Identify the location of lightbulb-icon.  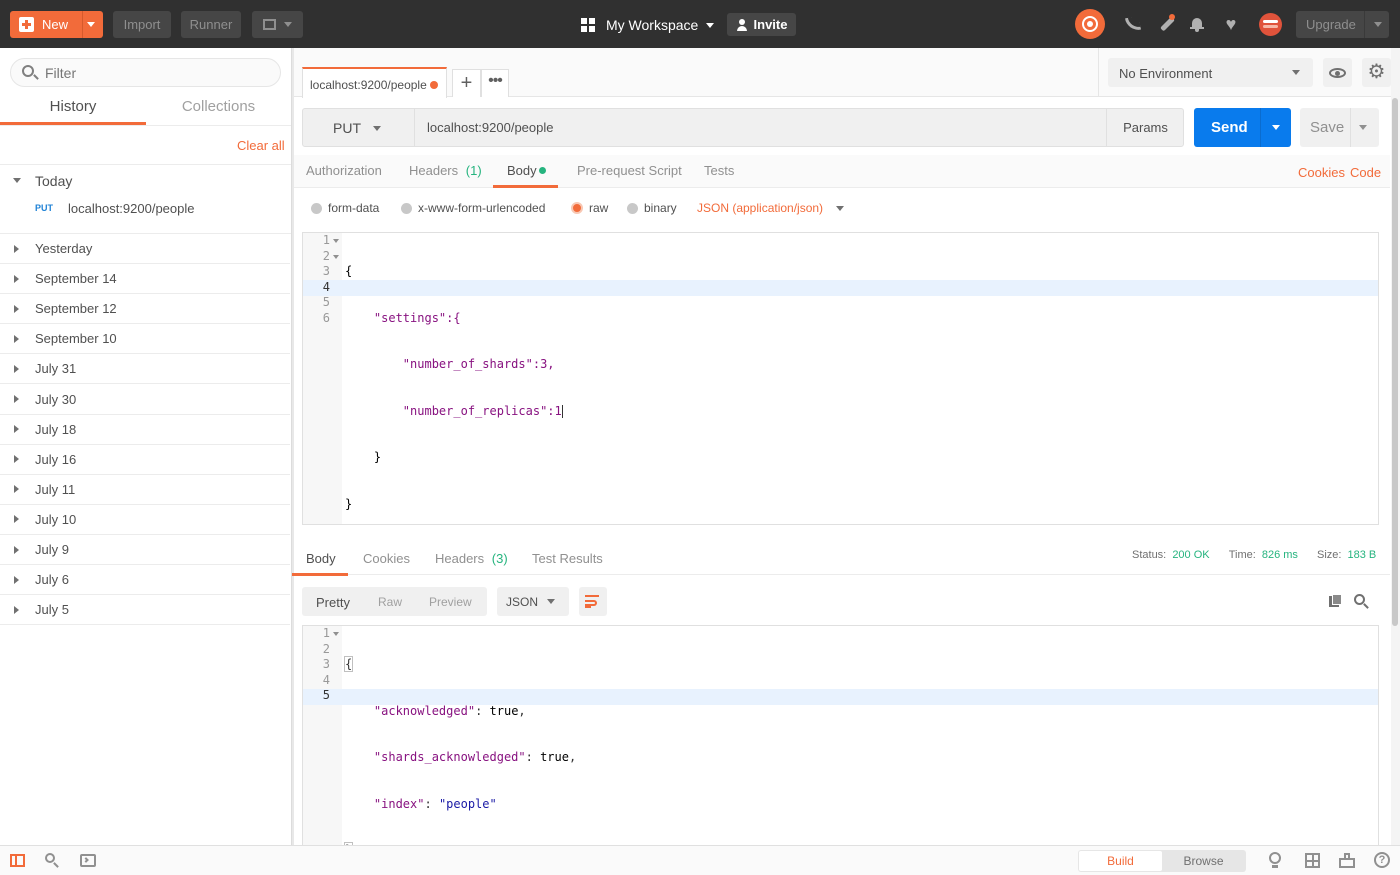
(1275, 860).